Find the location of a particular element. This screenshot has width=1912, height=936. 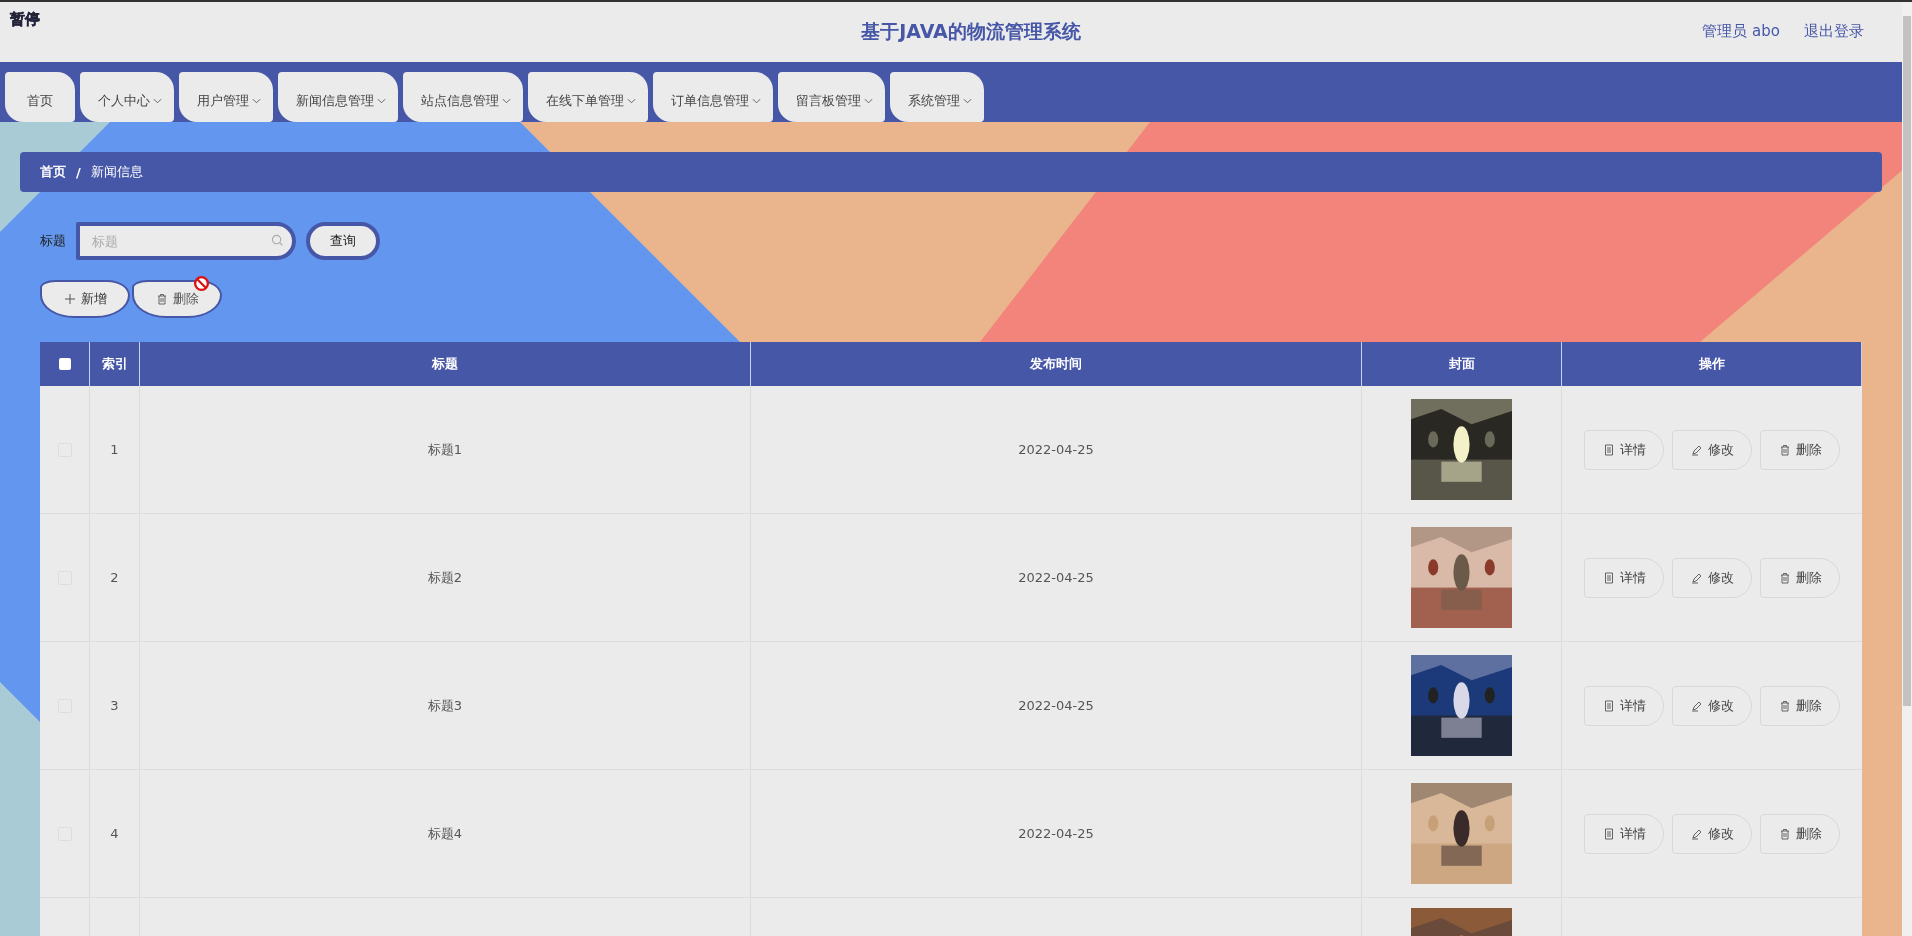

nav-tab: 站点信息管理 is located at coordinates (463, 97).